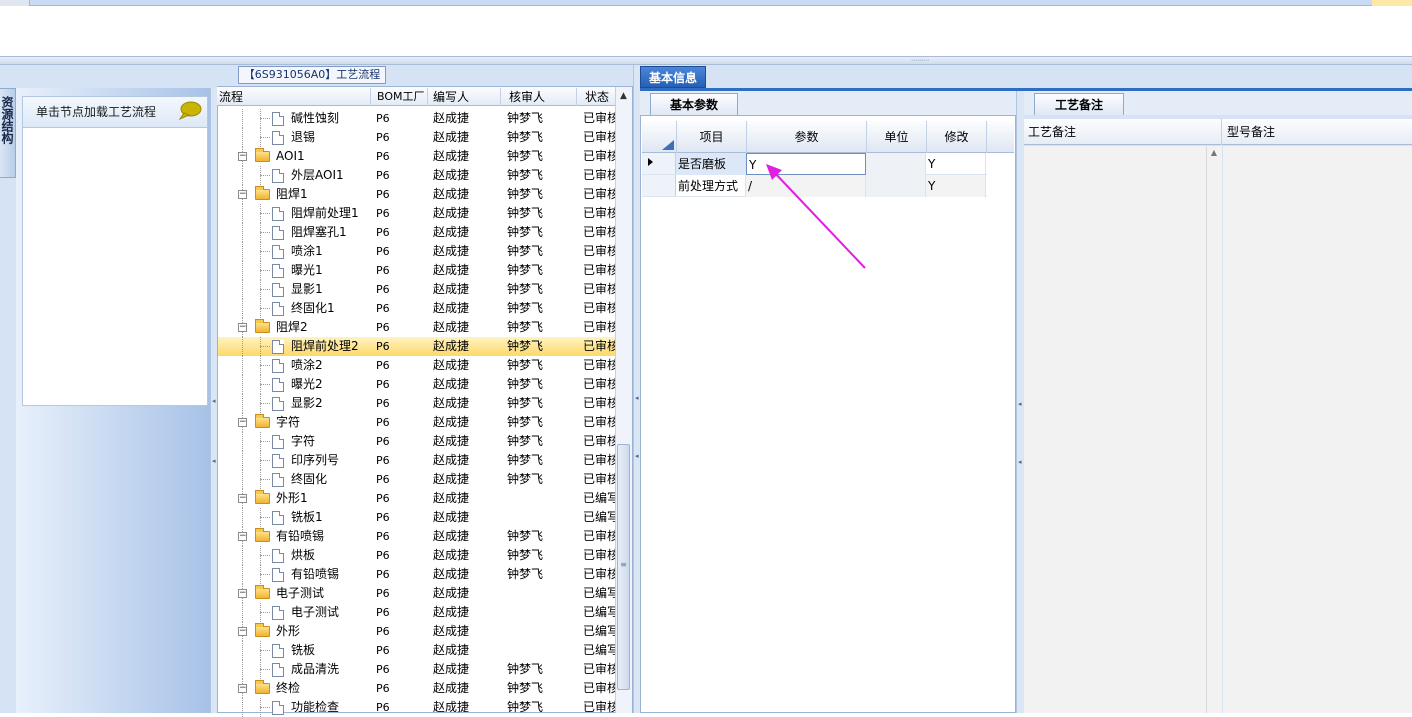  What do you see at coordinates (623, 96) in the screenshot?
I see `scroll-up-icon: ▲` at bounding box center [623, 96].